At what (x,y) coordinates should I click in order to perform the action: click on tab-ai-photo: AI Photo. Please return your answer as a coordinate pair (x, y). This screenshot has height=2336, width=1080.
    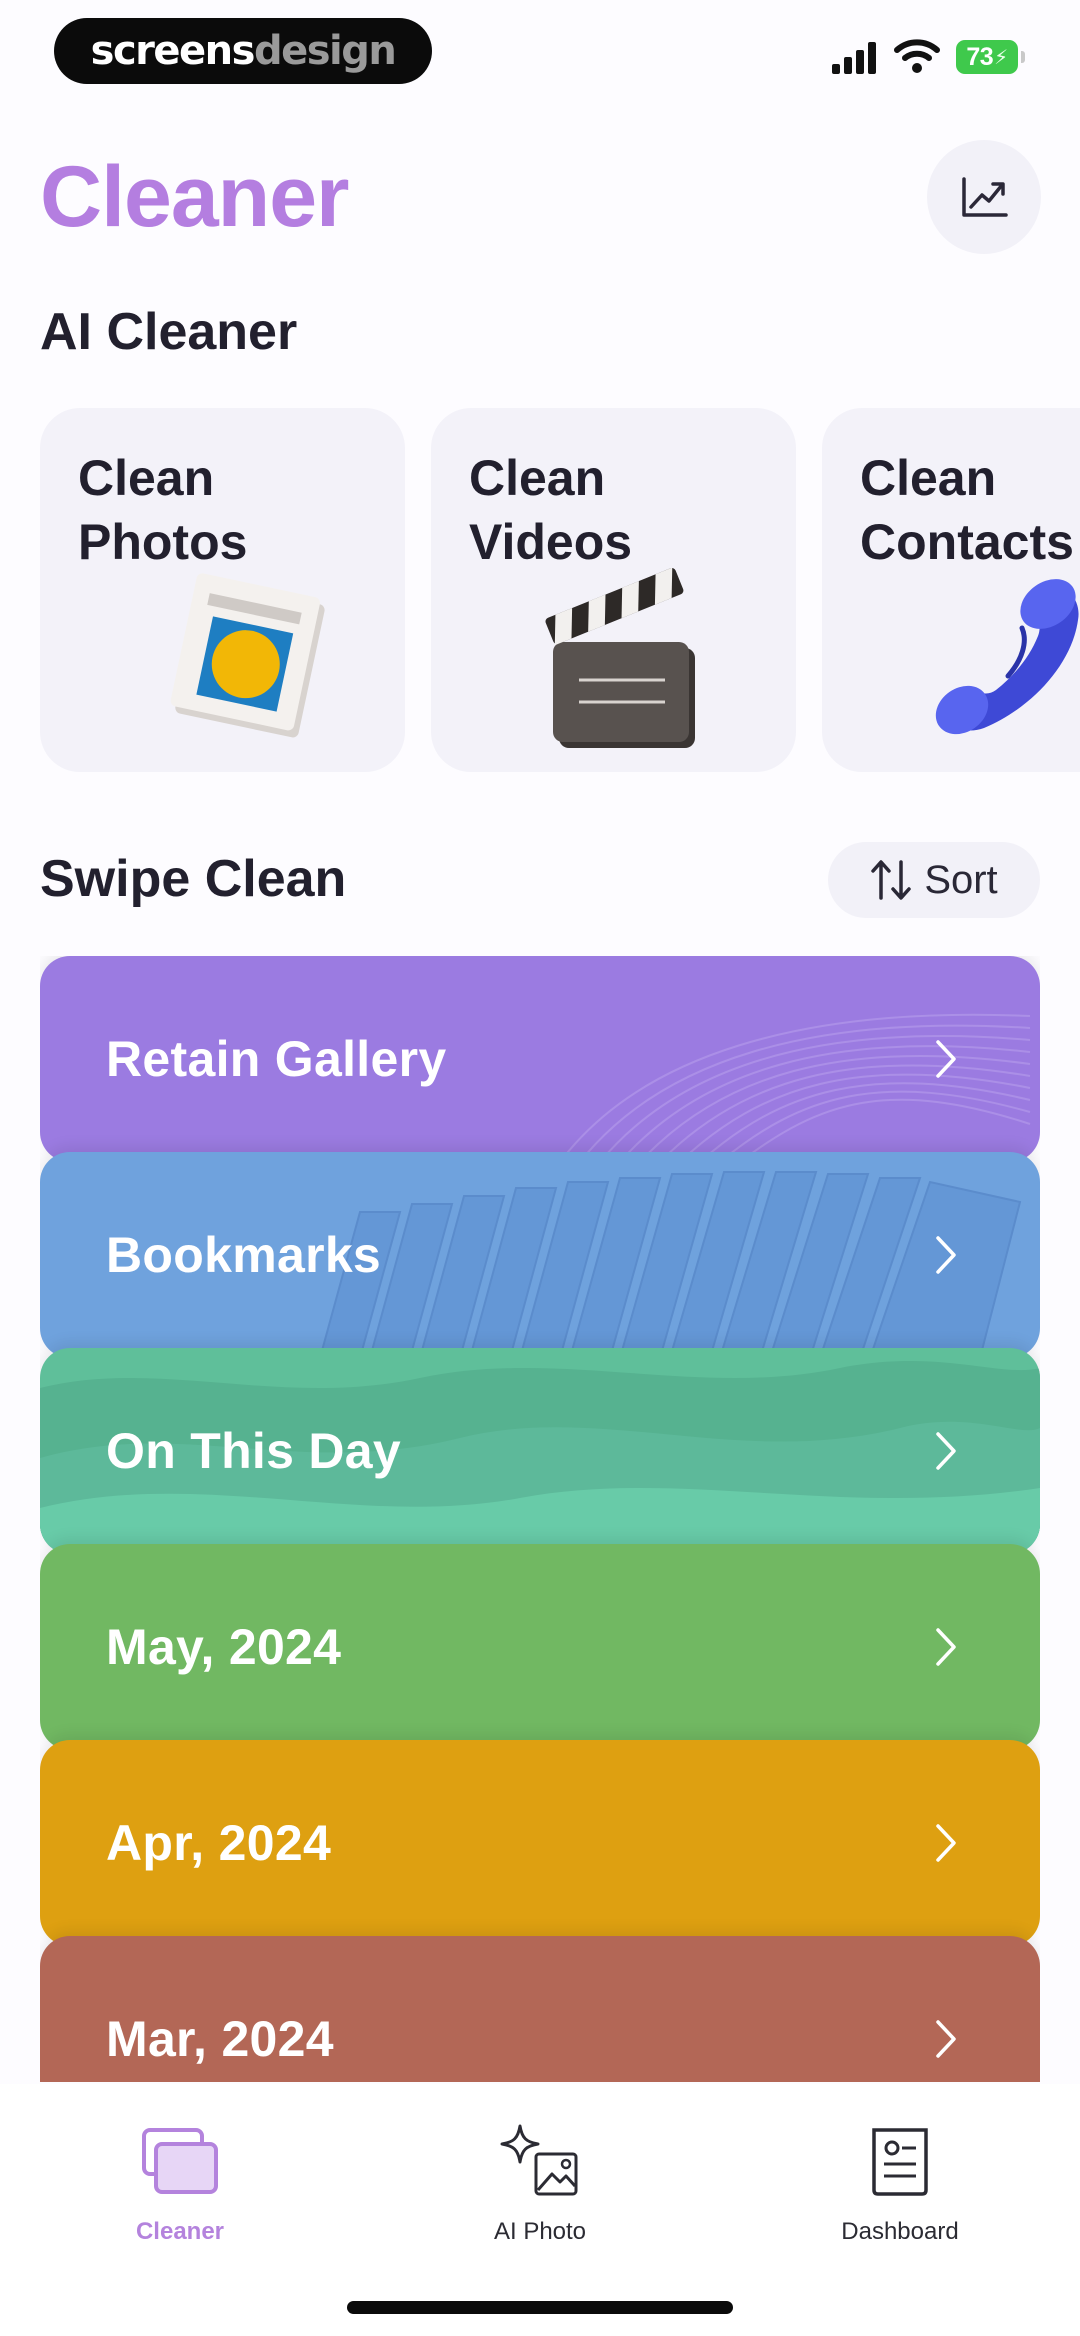
    Looking at the image, I should click on (540, 2169).